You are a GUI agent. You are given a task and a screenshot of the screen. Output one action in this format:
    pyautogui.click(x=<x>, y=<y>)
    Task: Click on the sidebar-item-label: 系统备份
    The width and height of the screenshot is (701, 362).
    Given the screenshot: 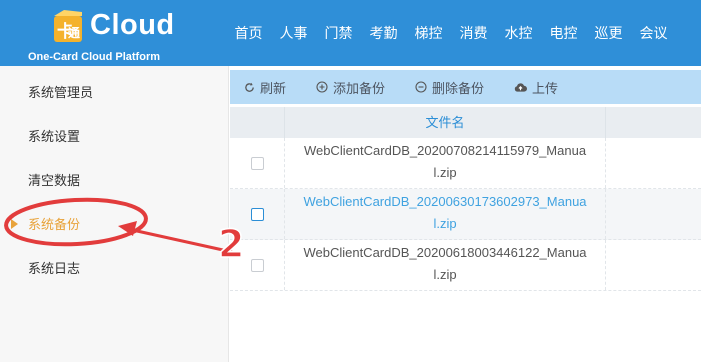 What is the action you would take?
    pyautogui.click(x=54, y=224)
    